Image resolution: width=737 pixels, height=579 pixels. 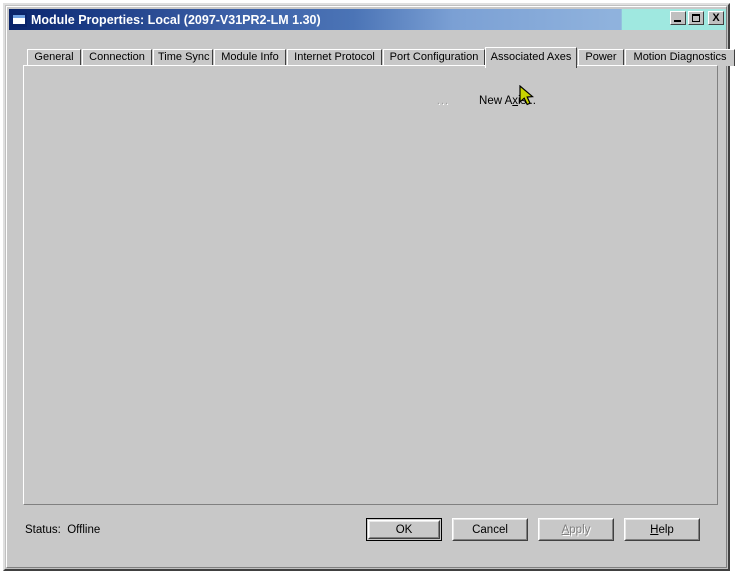 I want to click on maximize-icon, so click(x=696, y=18).